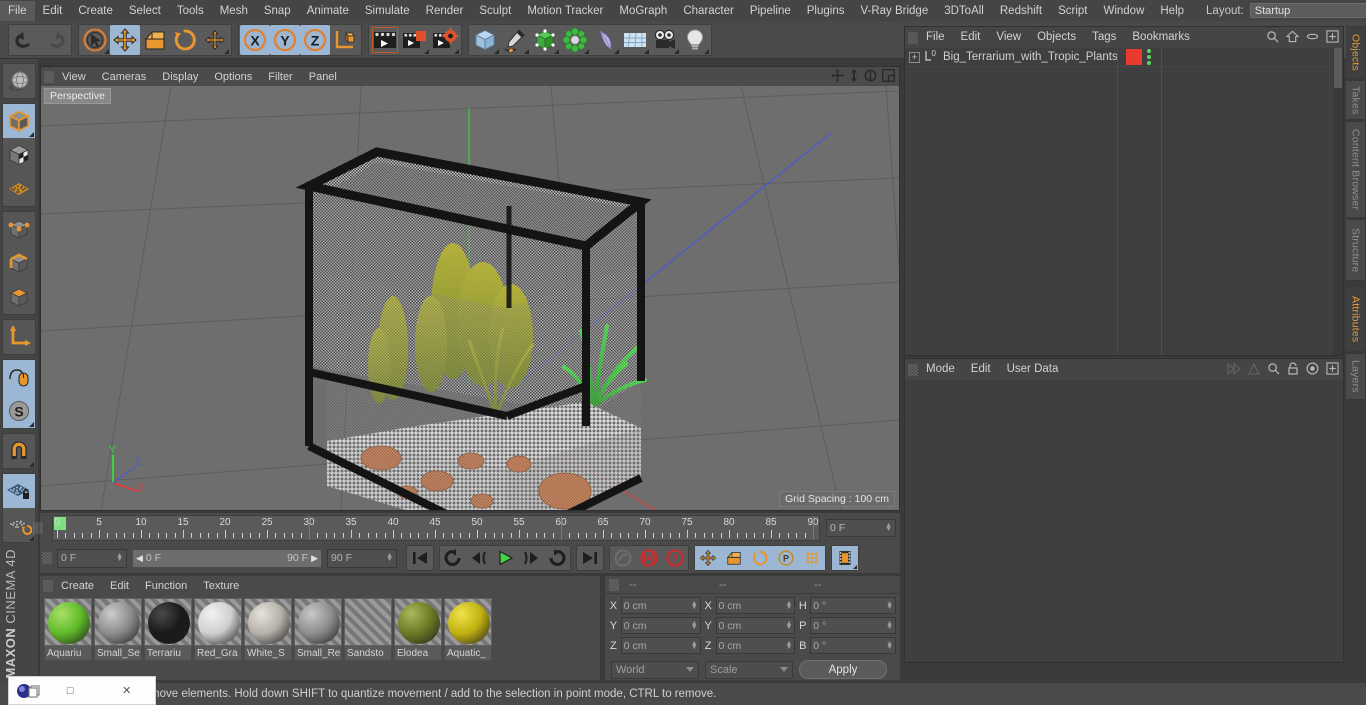 This screenshot has width=1366, height=705. Describe the element at coordinates (845, 558) in the screenshot. I see `timeline-toggle-button` at that location.